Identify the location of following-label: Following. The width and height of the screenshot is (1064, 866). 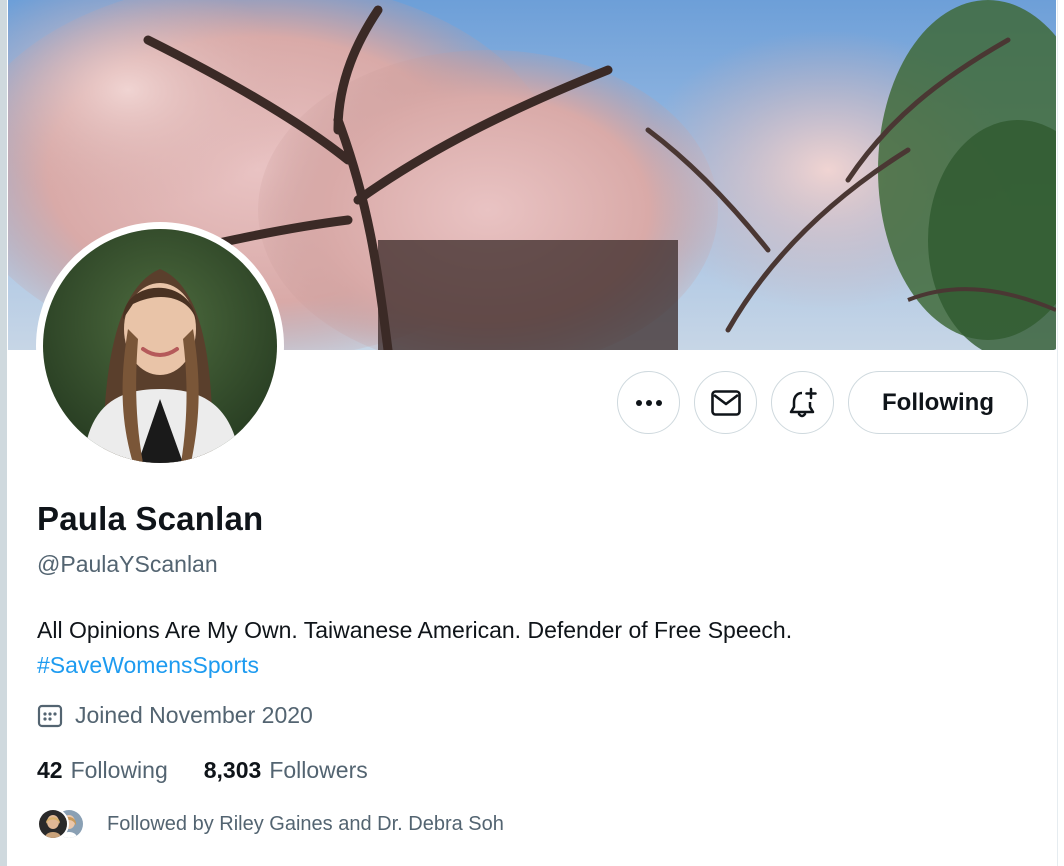
(119, 770).